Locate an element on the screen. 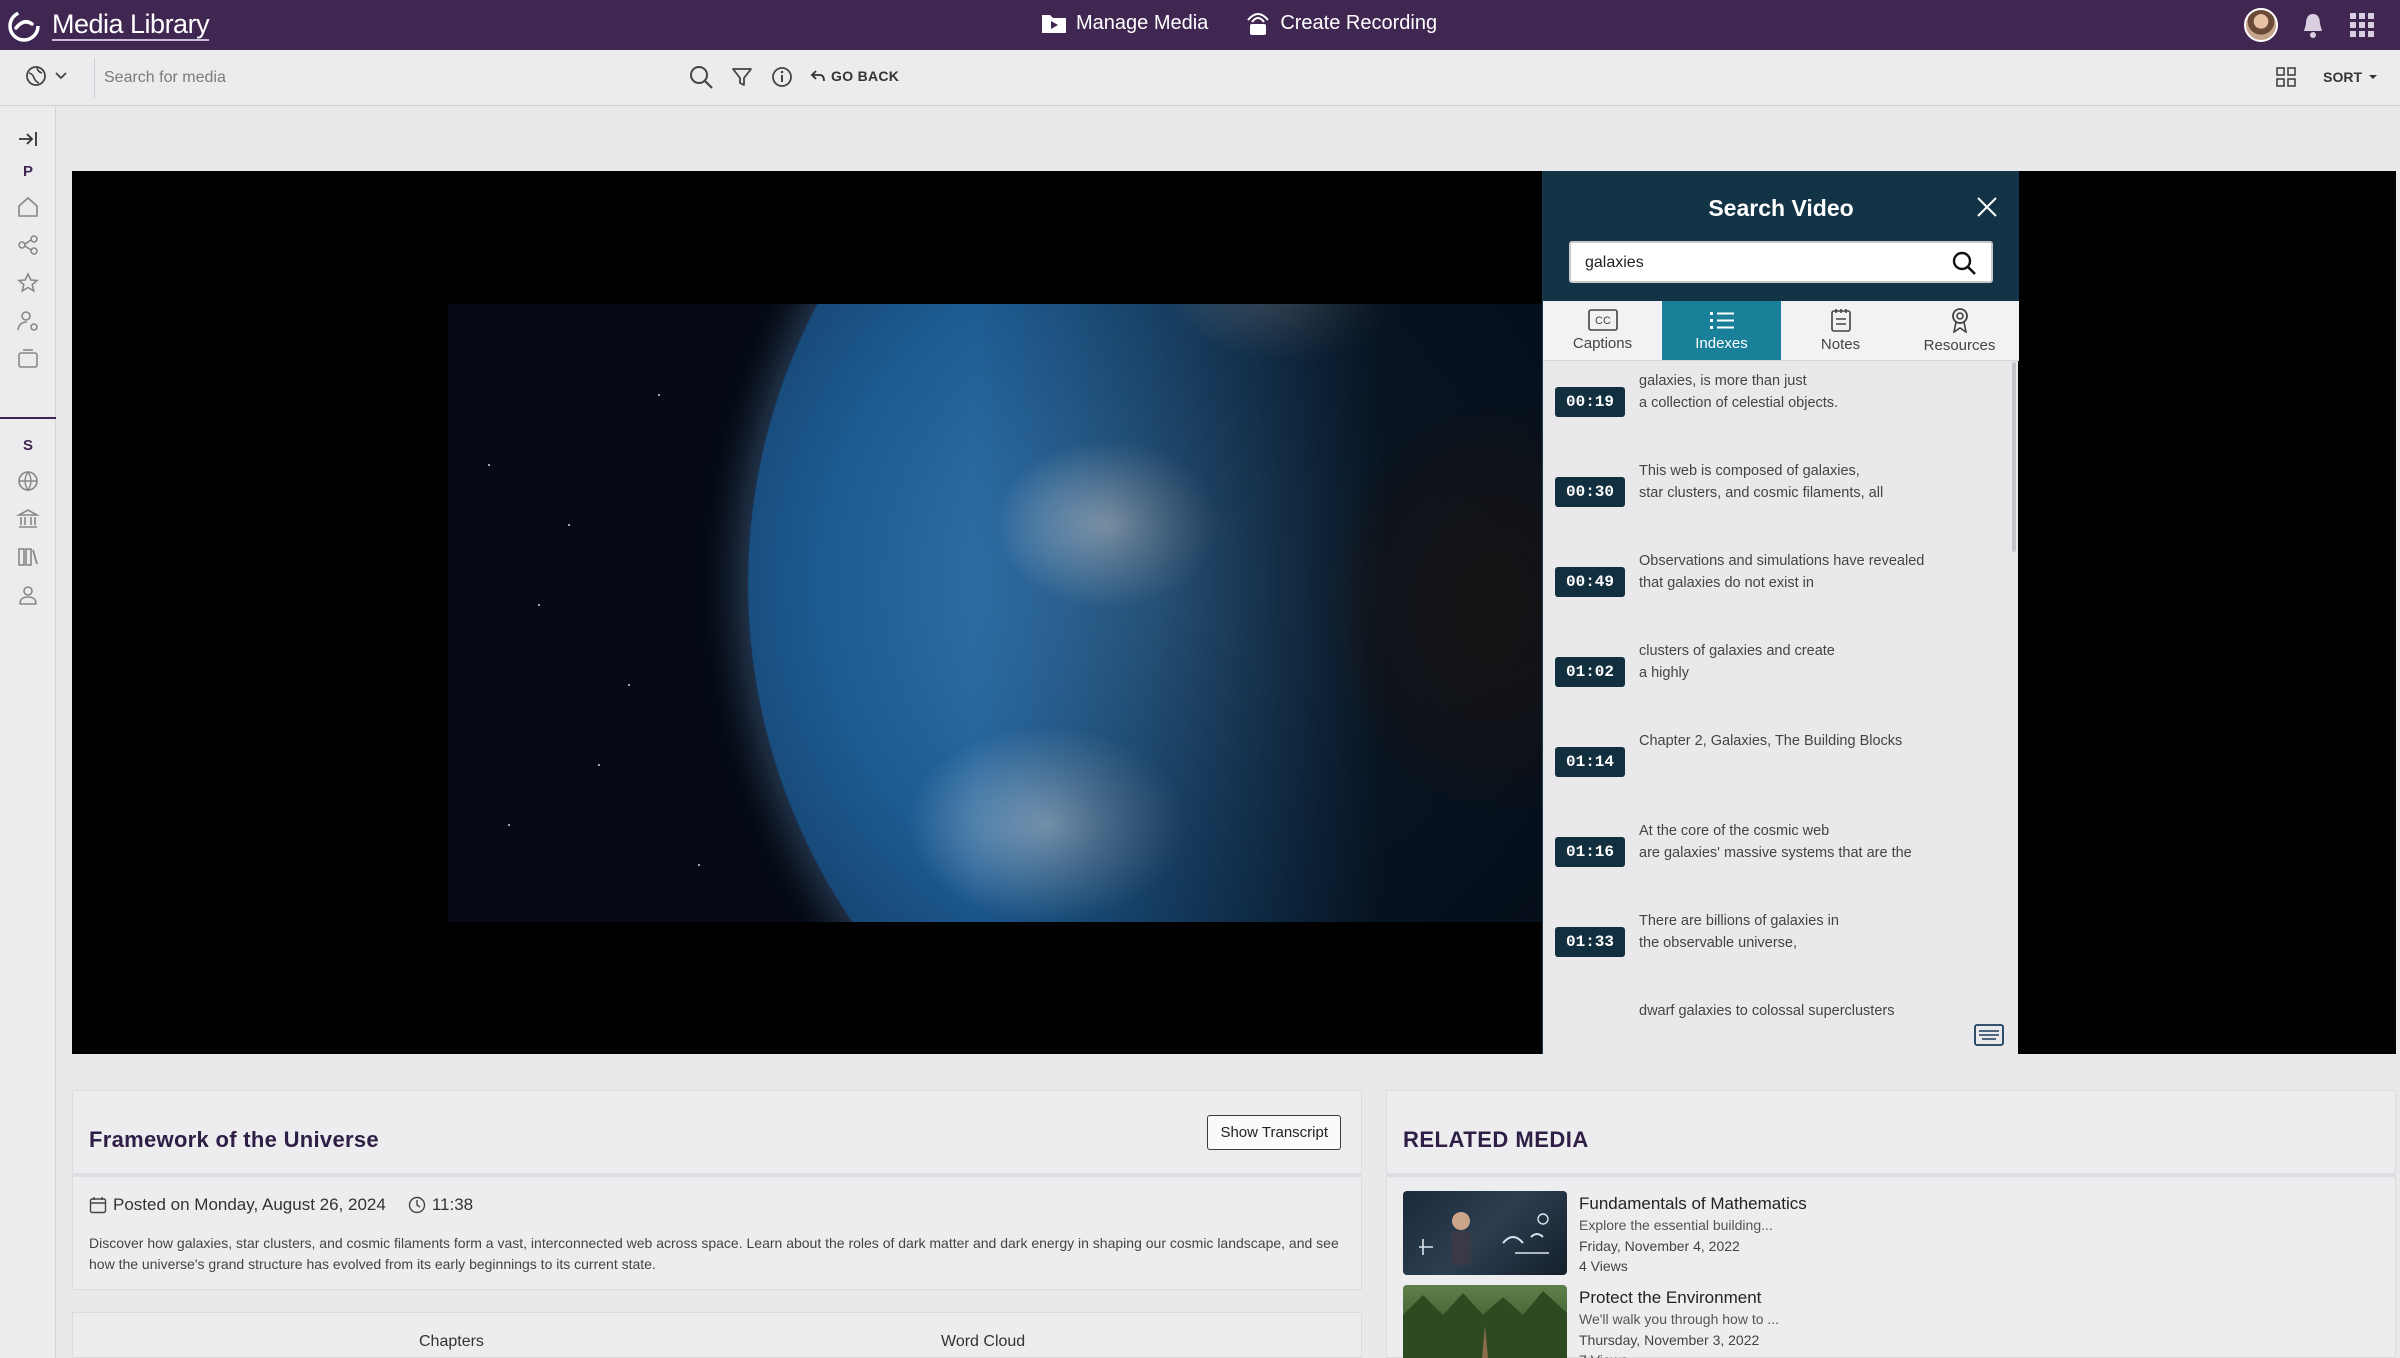  show-transcript-button: Show Transcript is located at coordinates (1274, 1132).